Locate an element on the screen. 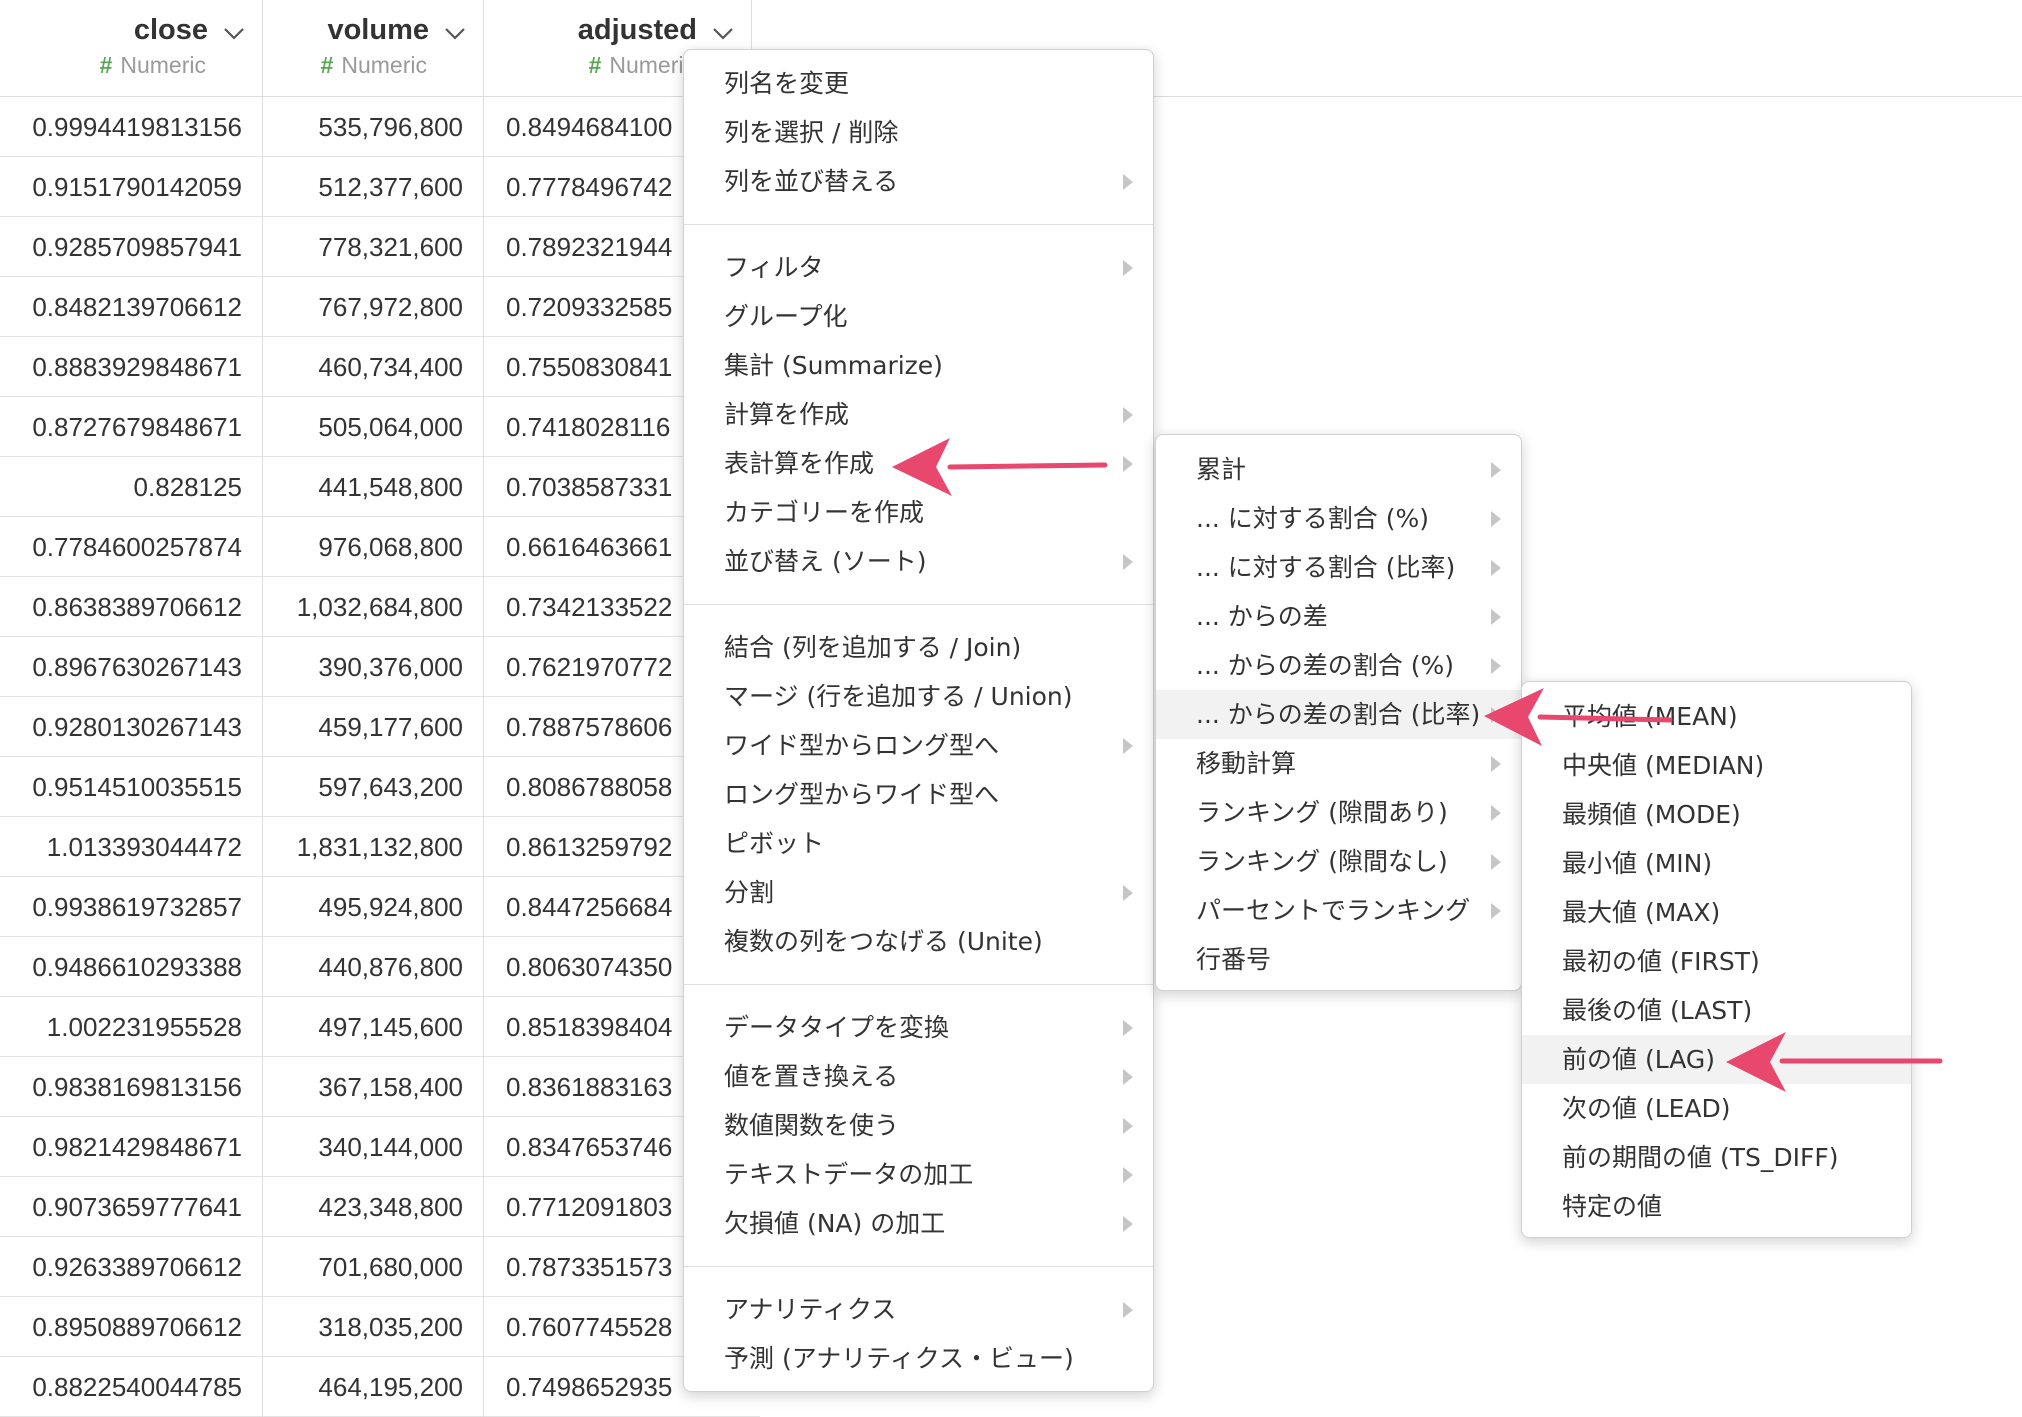 This screenshot has width=2022, height=1417. cell-volume: 512,377,600 is located at coordinates (373, 187).